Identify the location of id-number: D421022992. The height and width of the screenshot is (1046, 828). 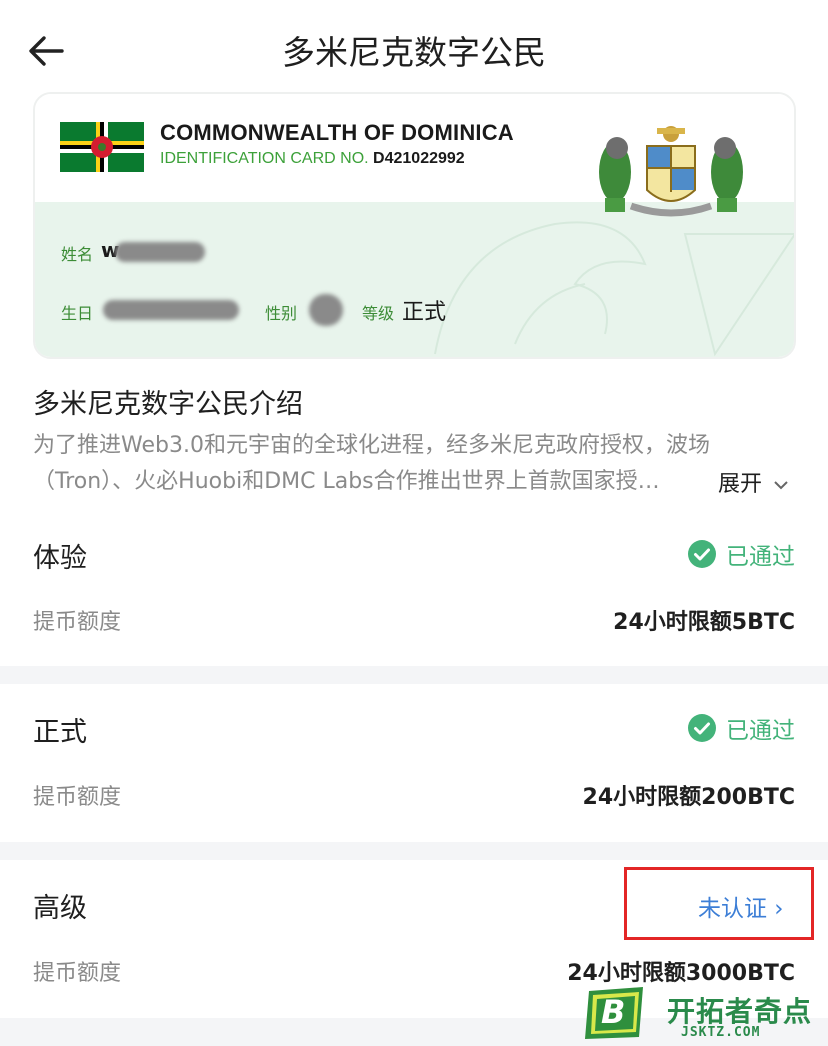
(419, 158).